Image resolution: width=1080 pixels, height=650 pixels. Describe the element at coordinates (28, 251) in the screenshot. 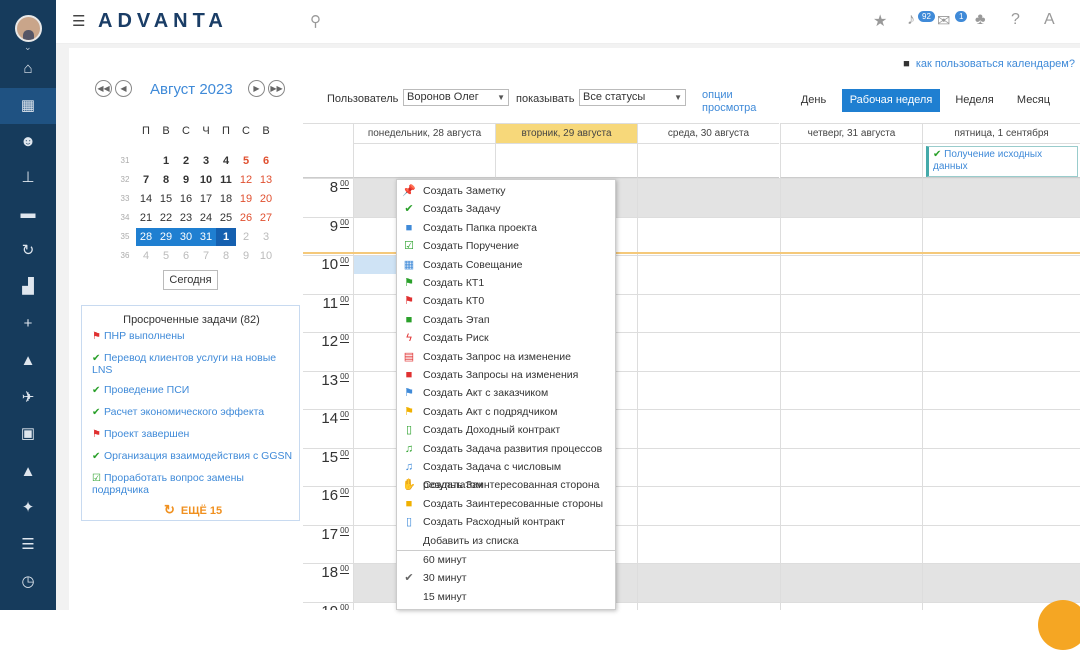

I see `refresh-icon: ↻` at that location.